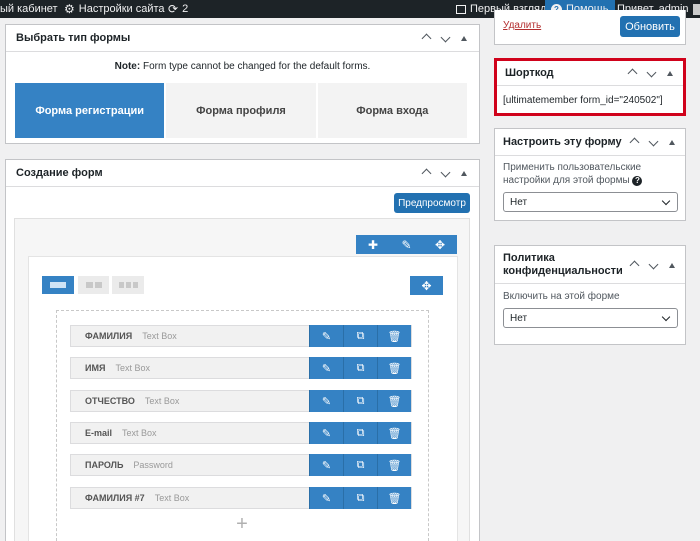 The height and width of the screenshot is (541, 700). What do you see at coordinates (128, 285) in the screenshot?
I see `layout-3col-icon` at bounding box center [128, 285].